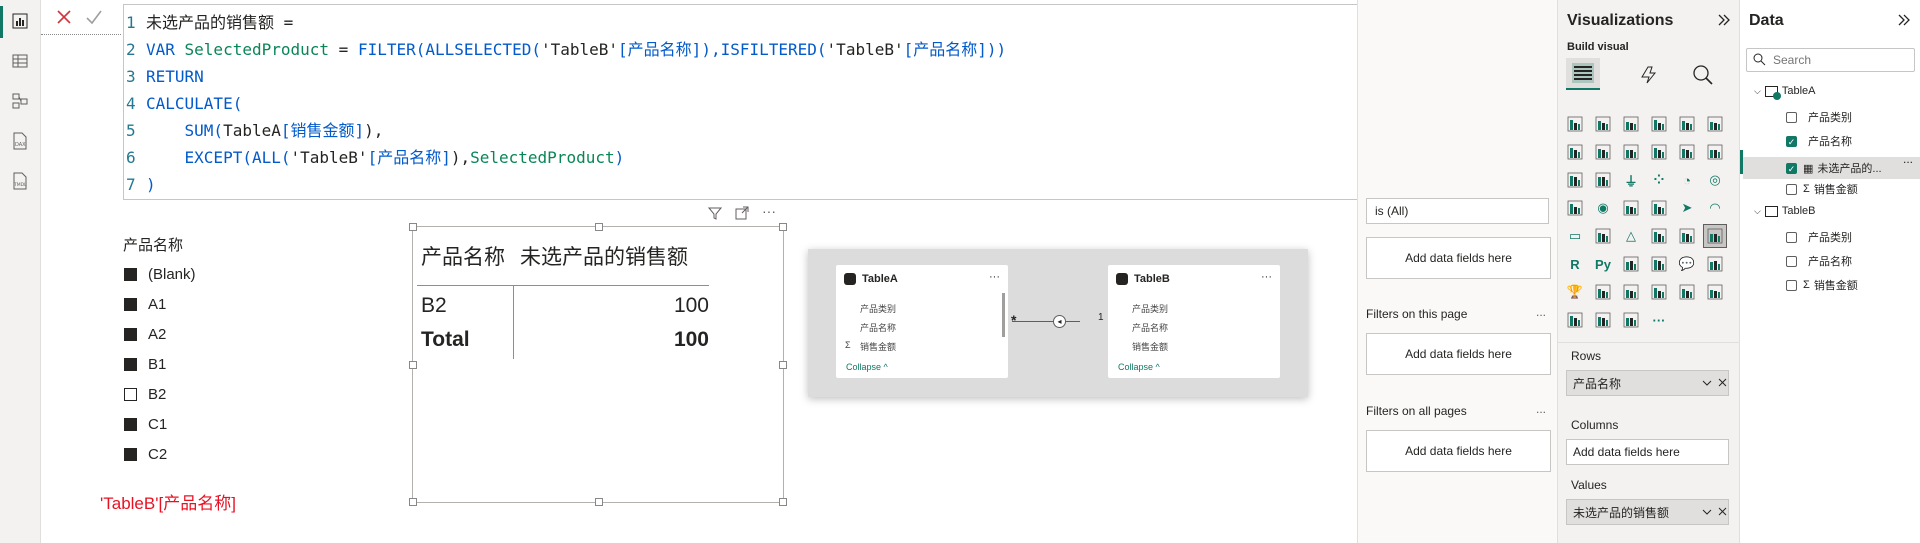 The height and width of the screenshot is (543, 1920). Describe the element at coordinates (1687, 264) in the screenshot. I see `qa-icon: 💬` at that location.